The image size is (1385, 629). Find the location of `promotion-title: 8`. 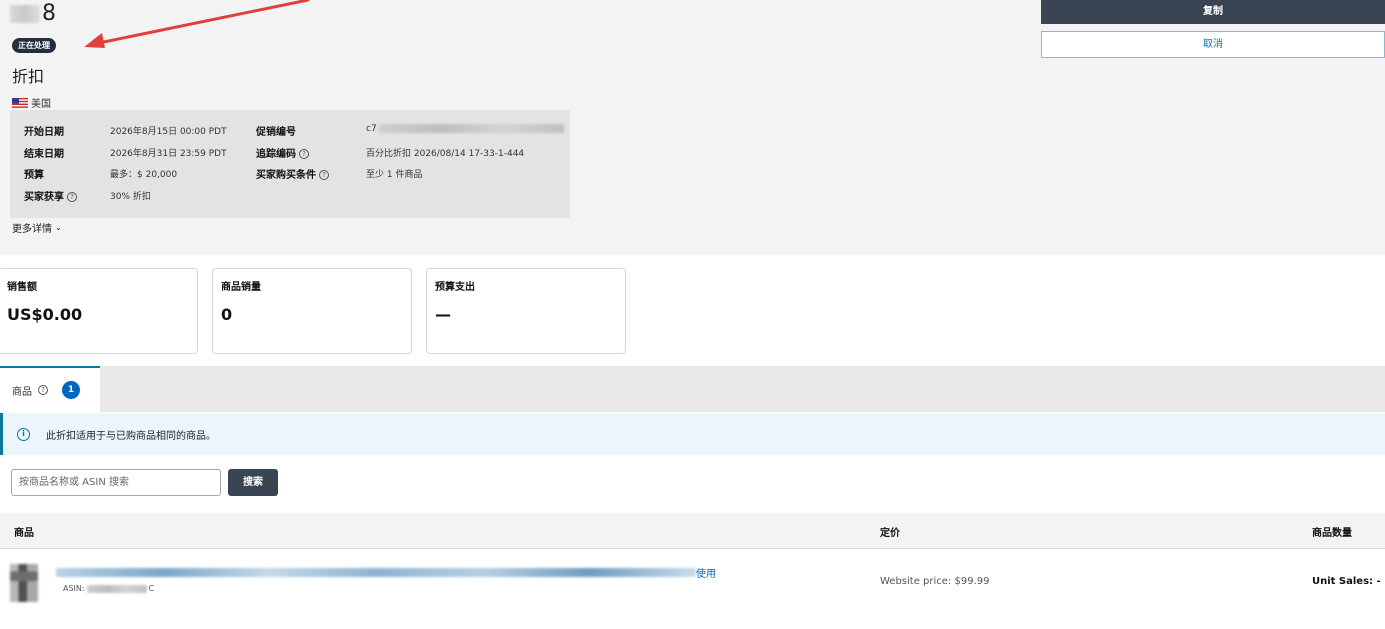

promotion-title: 8 is located at coordinates (33, 14).